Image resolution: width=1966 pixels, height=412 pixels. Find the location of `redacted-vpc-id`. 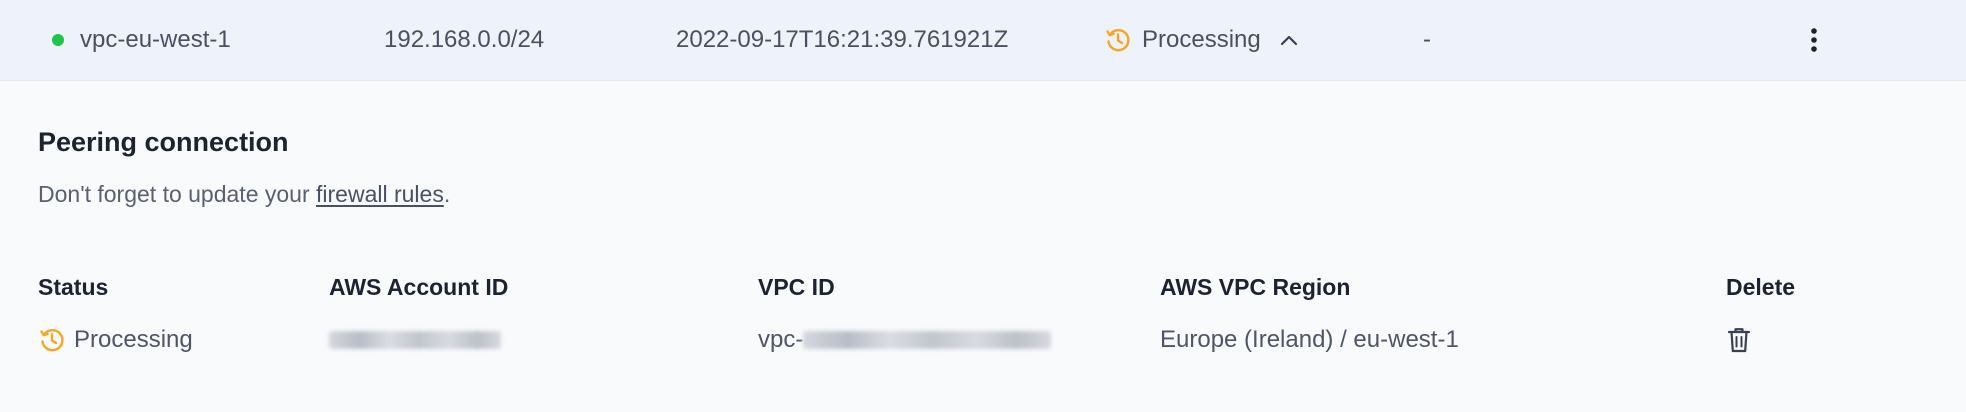

redacted-vpc-id is located at coordinates (927, 340).